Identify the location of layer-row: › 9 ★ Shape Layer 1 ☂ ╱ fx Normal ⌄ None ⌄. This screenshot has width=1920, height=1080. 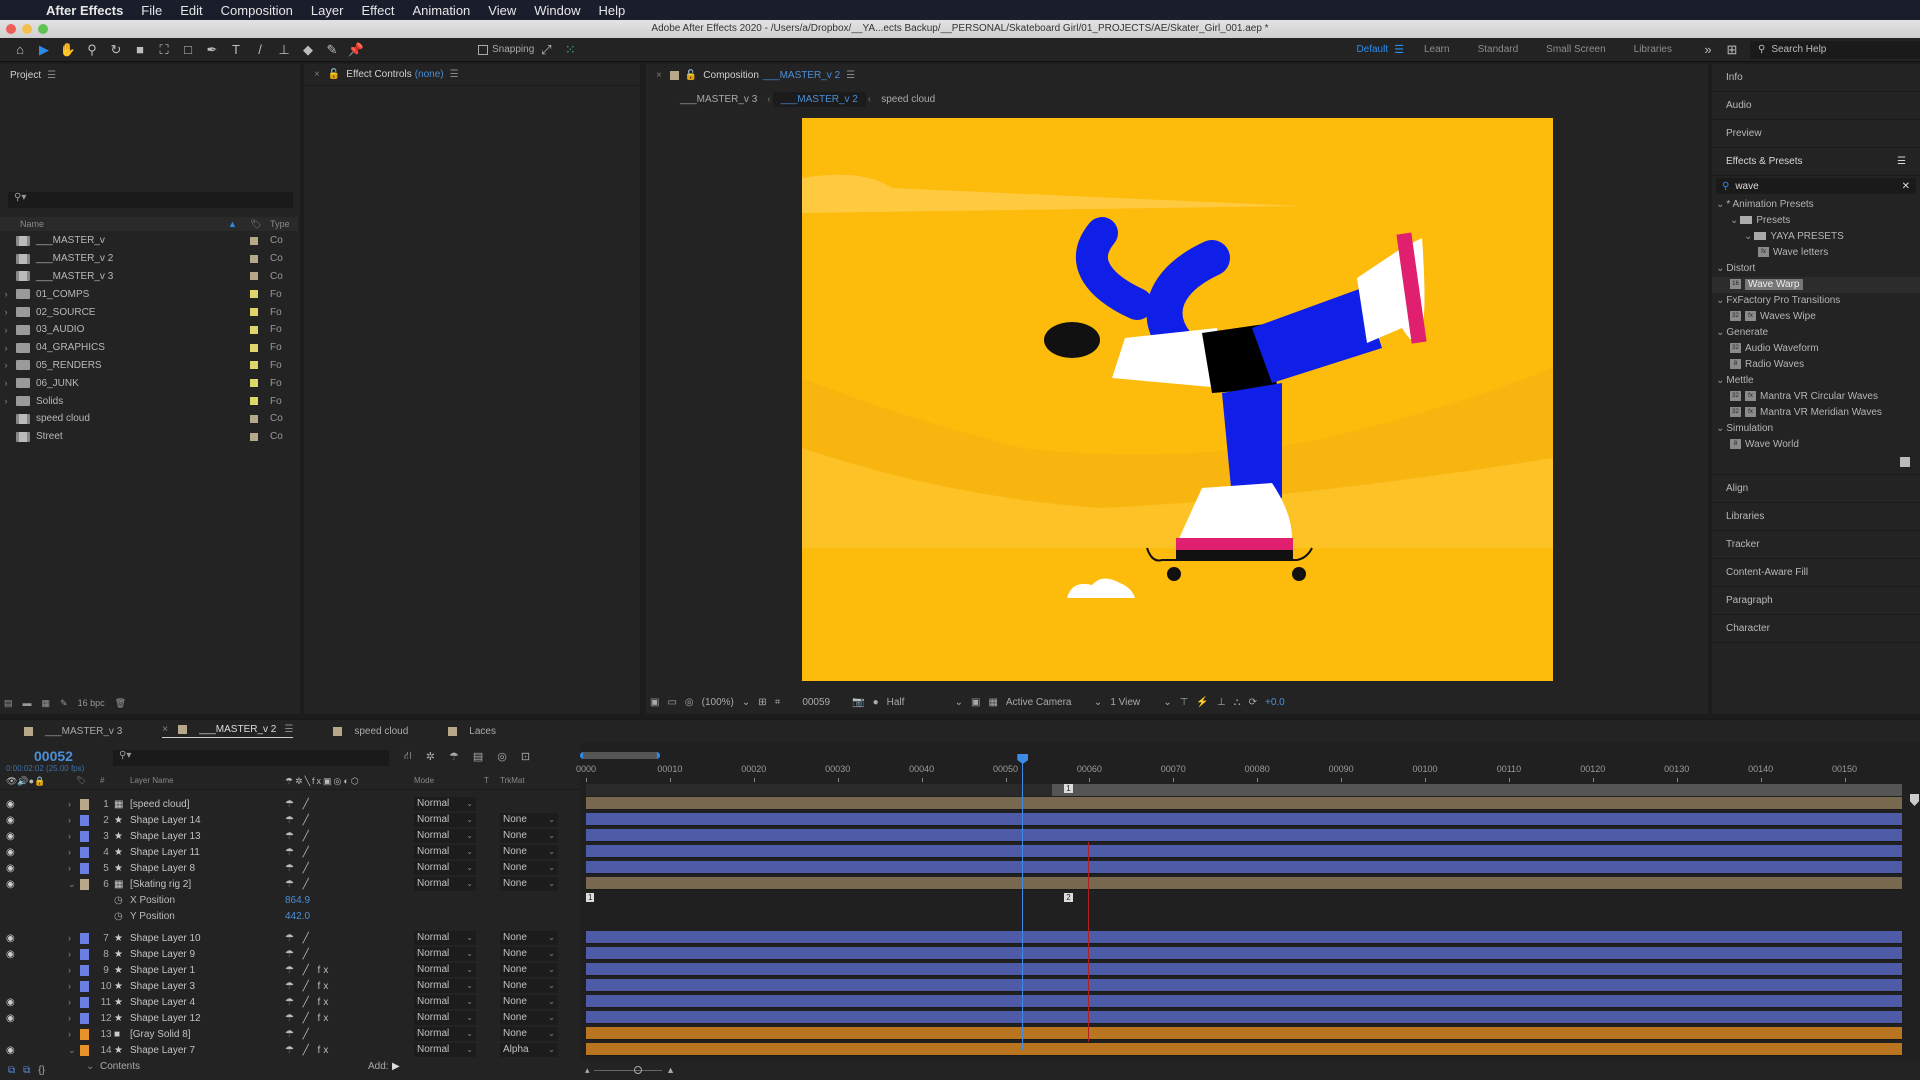
(290, 970).